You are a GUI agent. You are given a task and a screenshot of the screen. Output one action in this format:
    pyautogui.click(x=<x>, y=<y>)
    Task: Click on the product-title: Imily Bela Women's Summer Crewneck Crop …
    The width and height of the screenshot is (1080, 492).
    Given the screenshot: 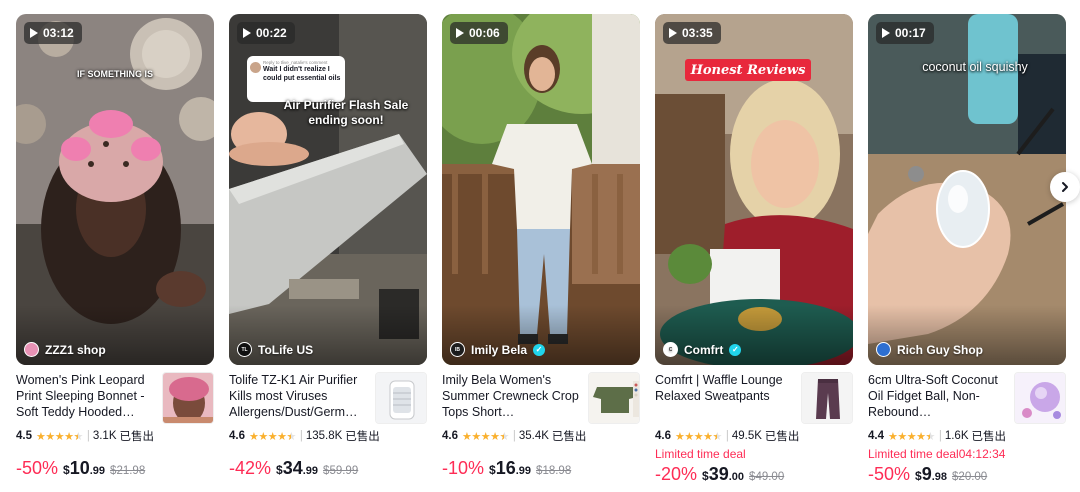 What is the action you would take?
    pyautogui.click(x=511, y=397)
    